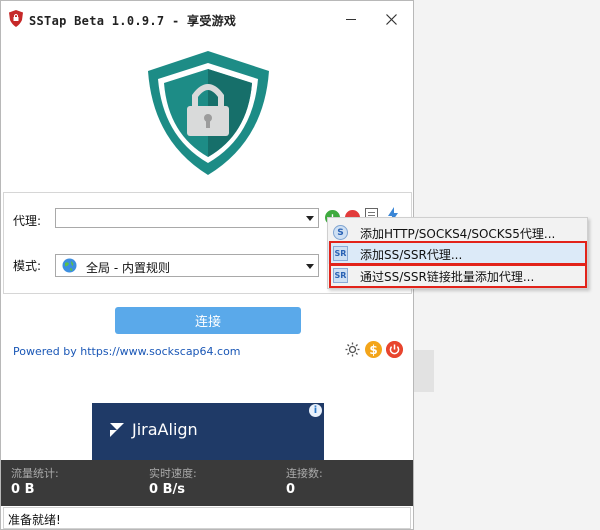 This screenshot has height=530, width=600. What do you see at coordinates (208, 113) in the screenshot?
I see `shield-lock-logo` at bounding box center [208, 113].